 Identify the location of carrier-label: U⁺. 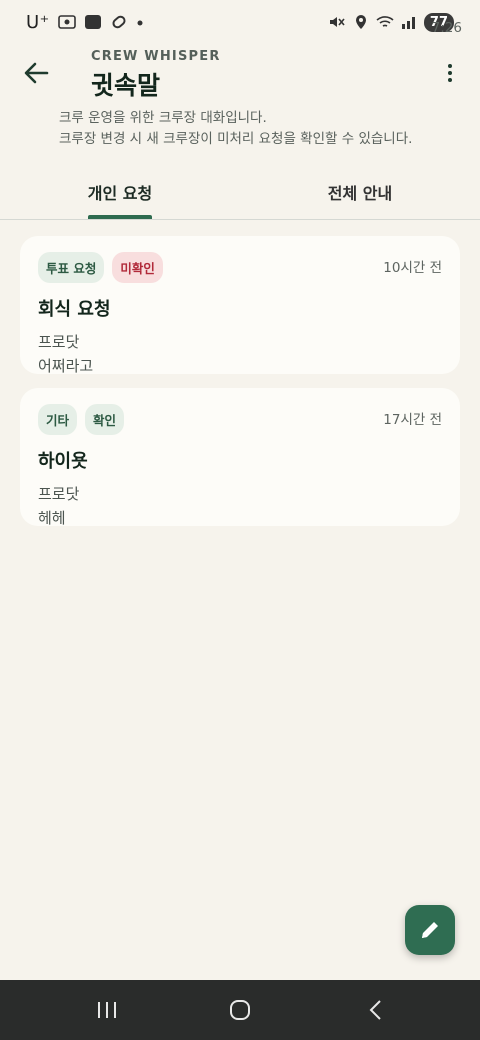
(38, 22).